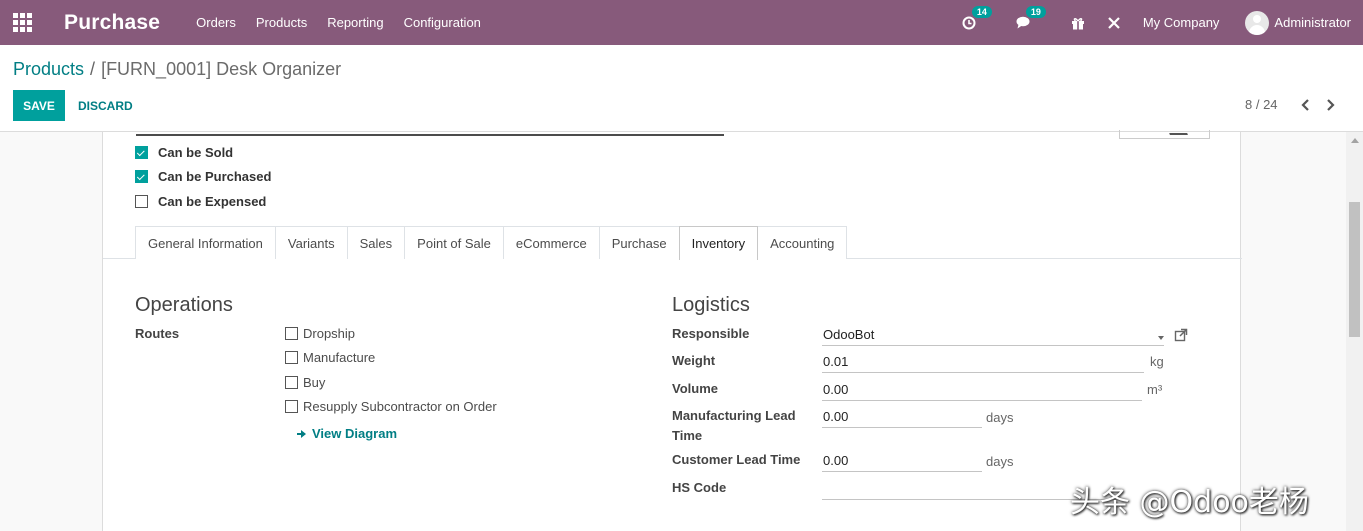 This screenshot has width=1363, height=531. Describe the element at coordinates (339, 357) in the screenshot. I see `route-manufacture-label: Manufacture` at that location.